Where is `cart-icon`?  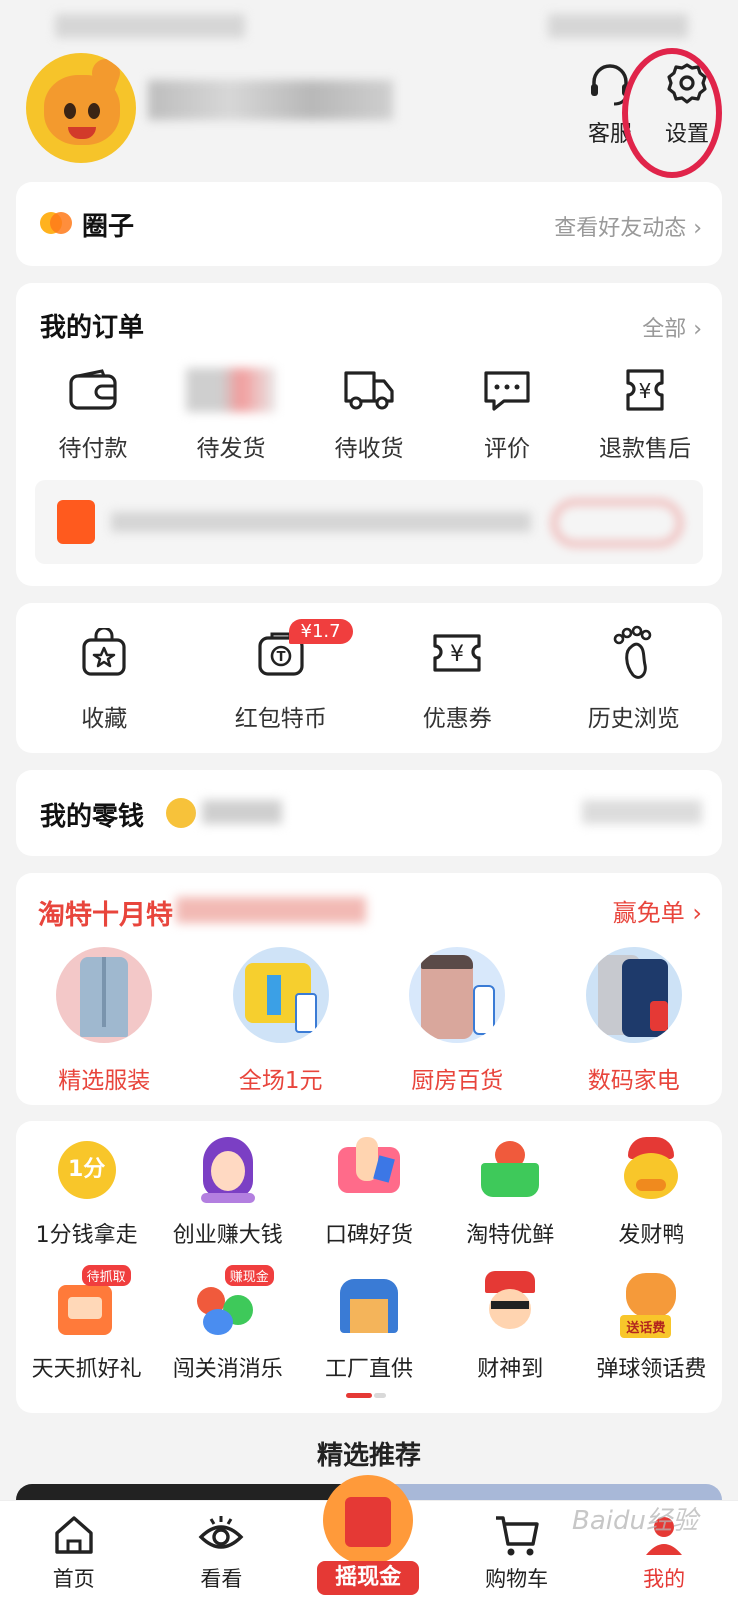 cart-icon is located at coordinates (517, 1536).